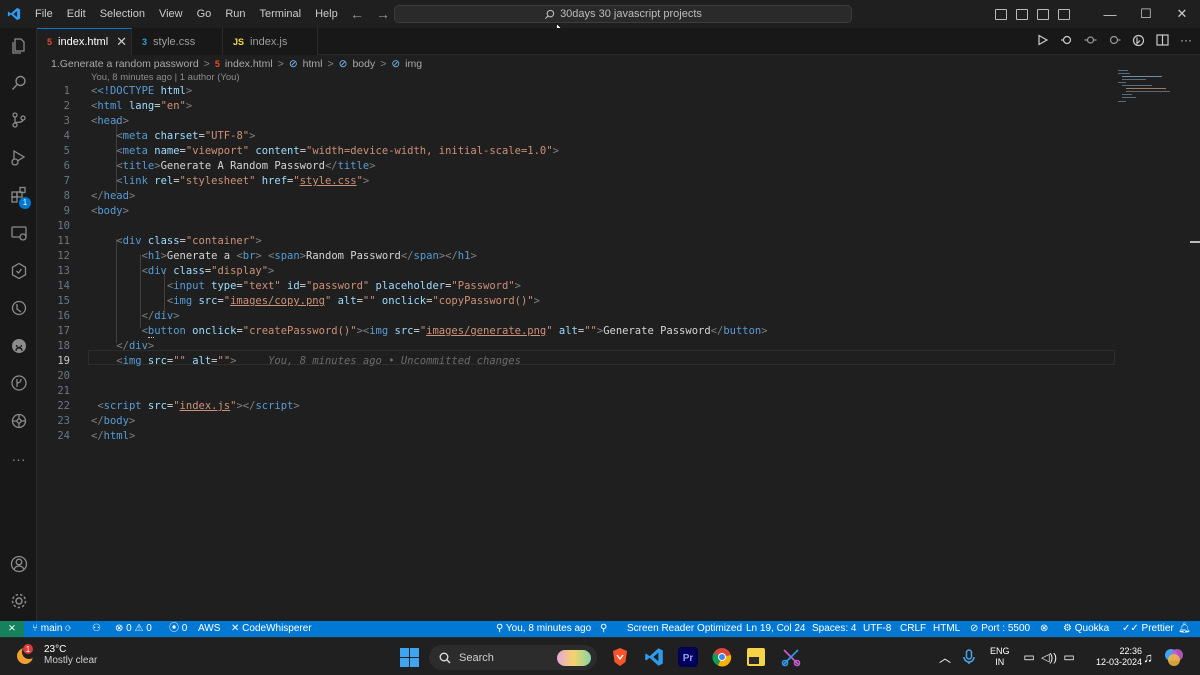  Describe the element at coordinates (409, 657) in the screenshot. I see `windows-start-icon` at that location.